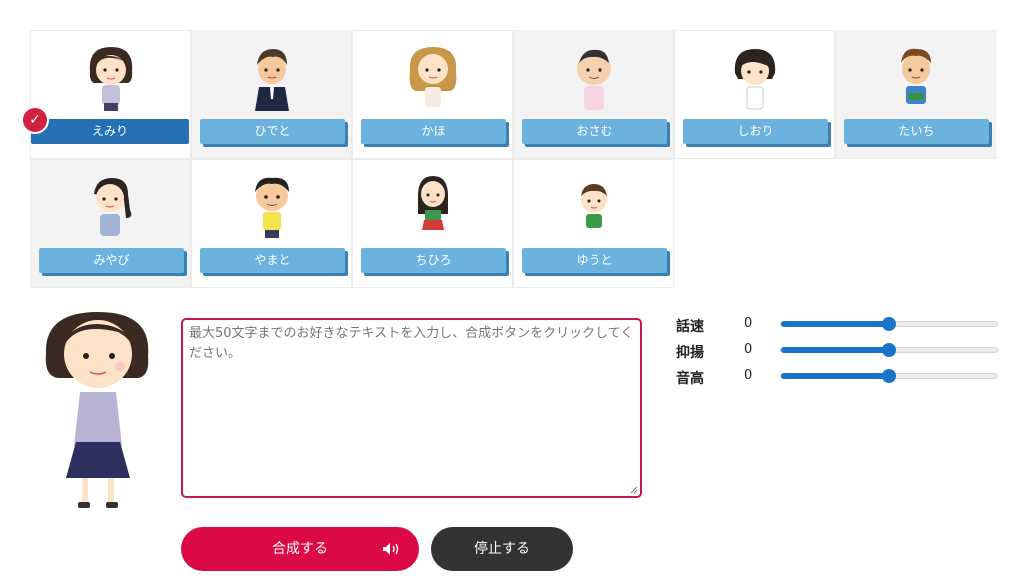 This screenshot has width=1024, height=588. I want to click on resize-handle-icon, so click(634, 490).